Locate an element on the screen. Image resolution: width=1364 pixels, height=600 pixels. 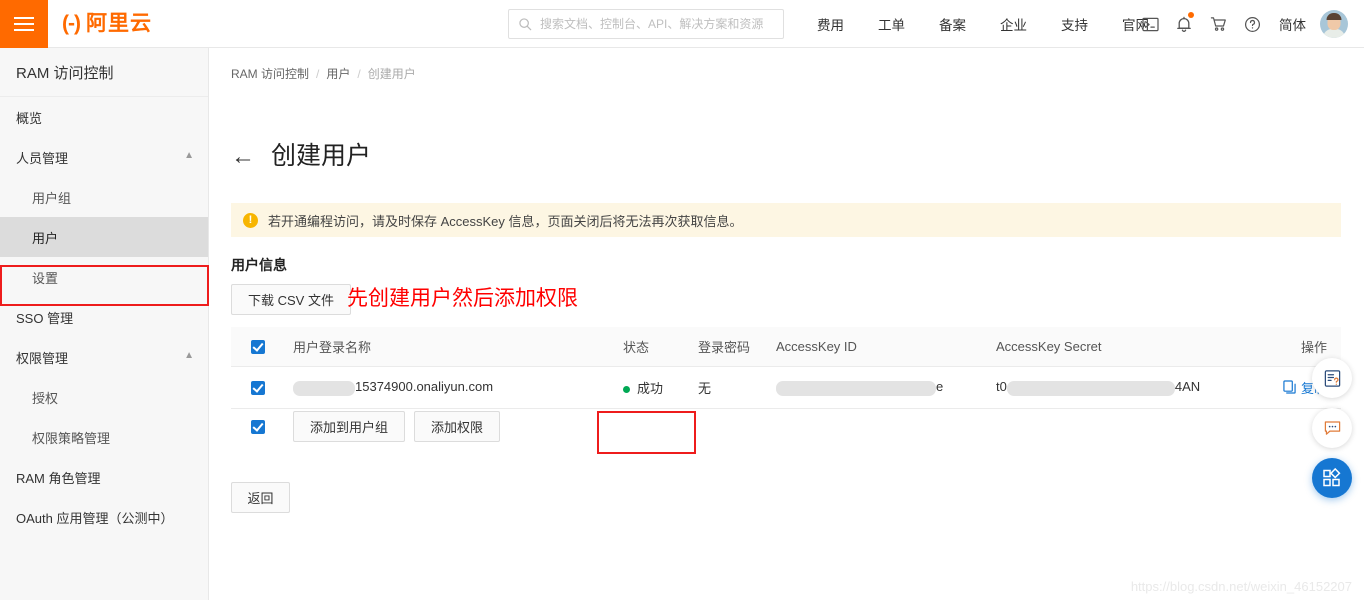
doc-question-icon is located at coordinates (1332, 378).